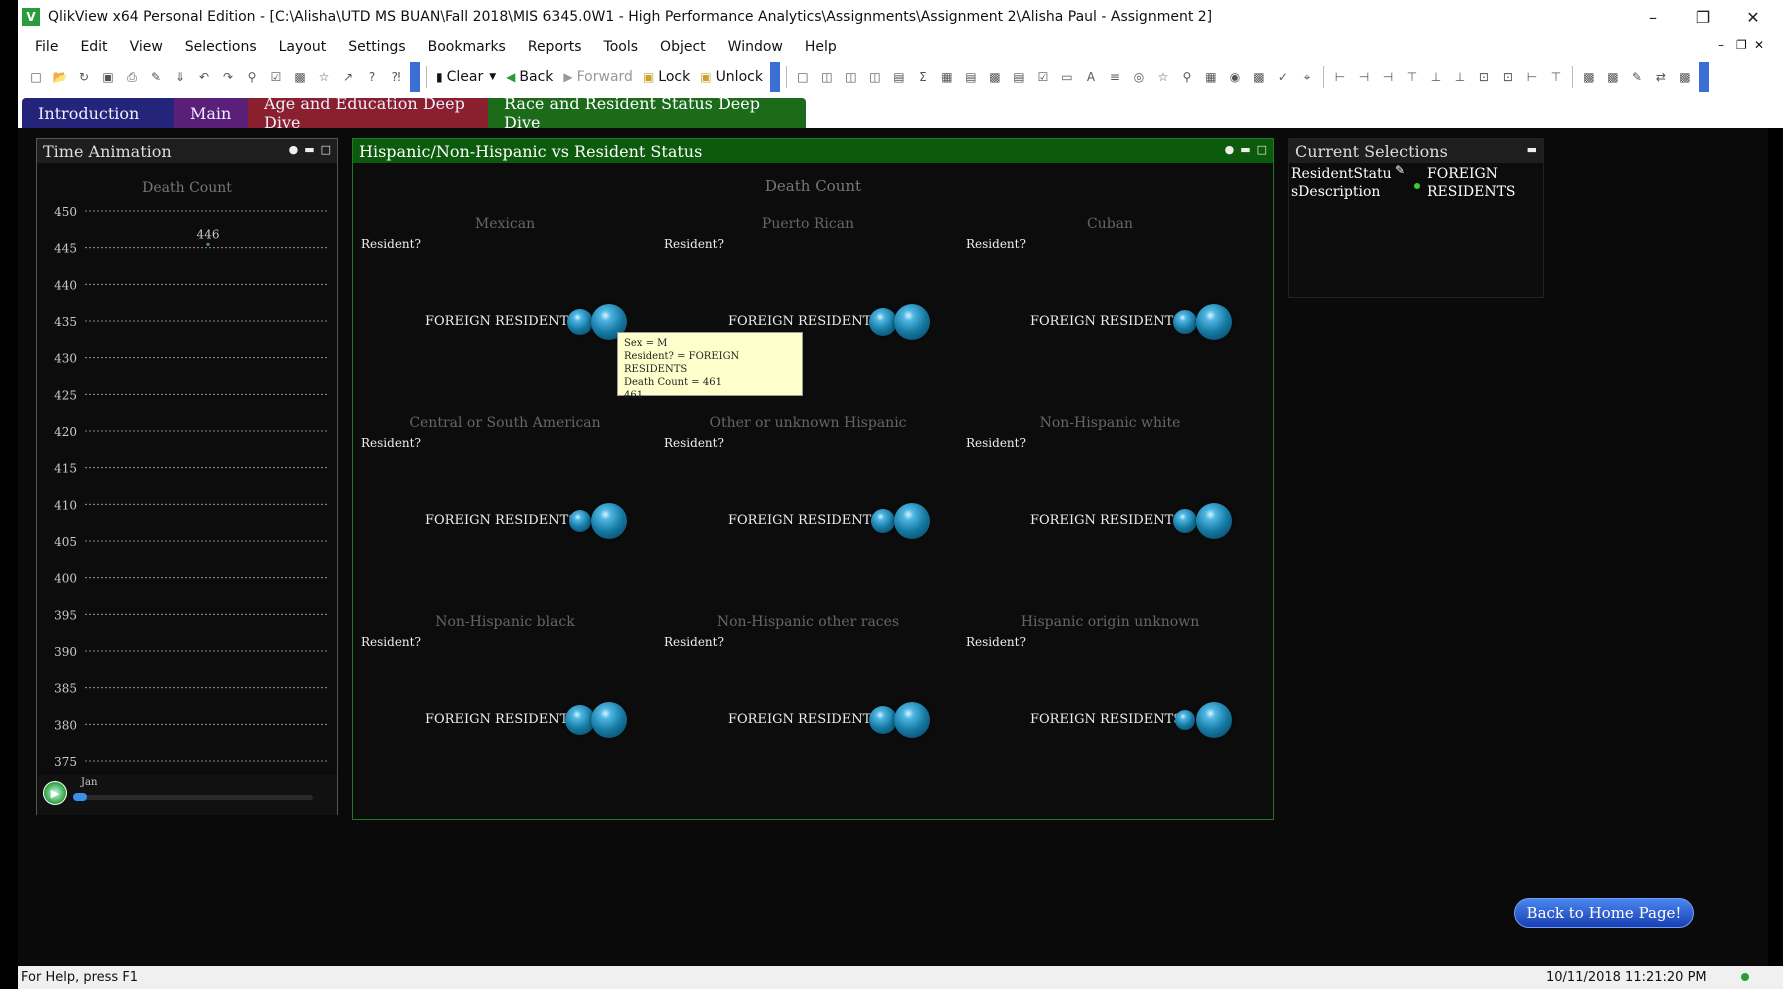 The height and width of the screenshot is (989, 1783). Describe the element at coordinates (252, 77) in the screenshot. I see `search-icon: ⚲` at that location.